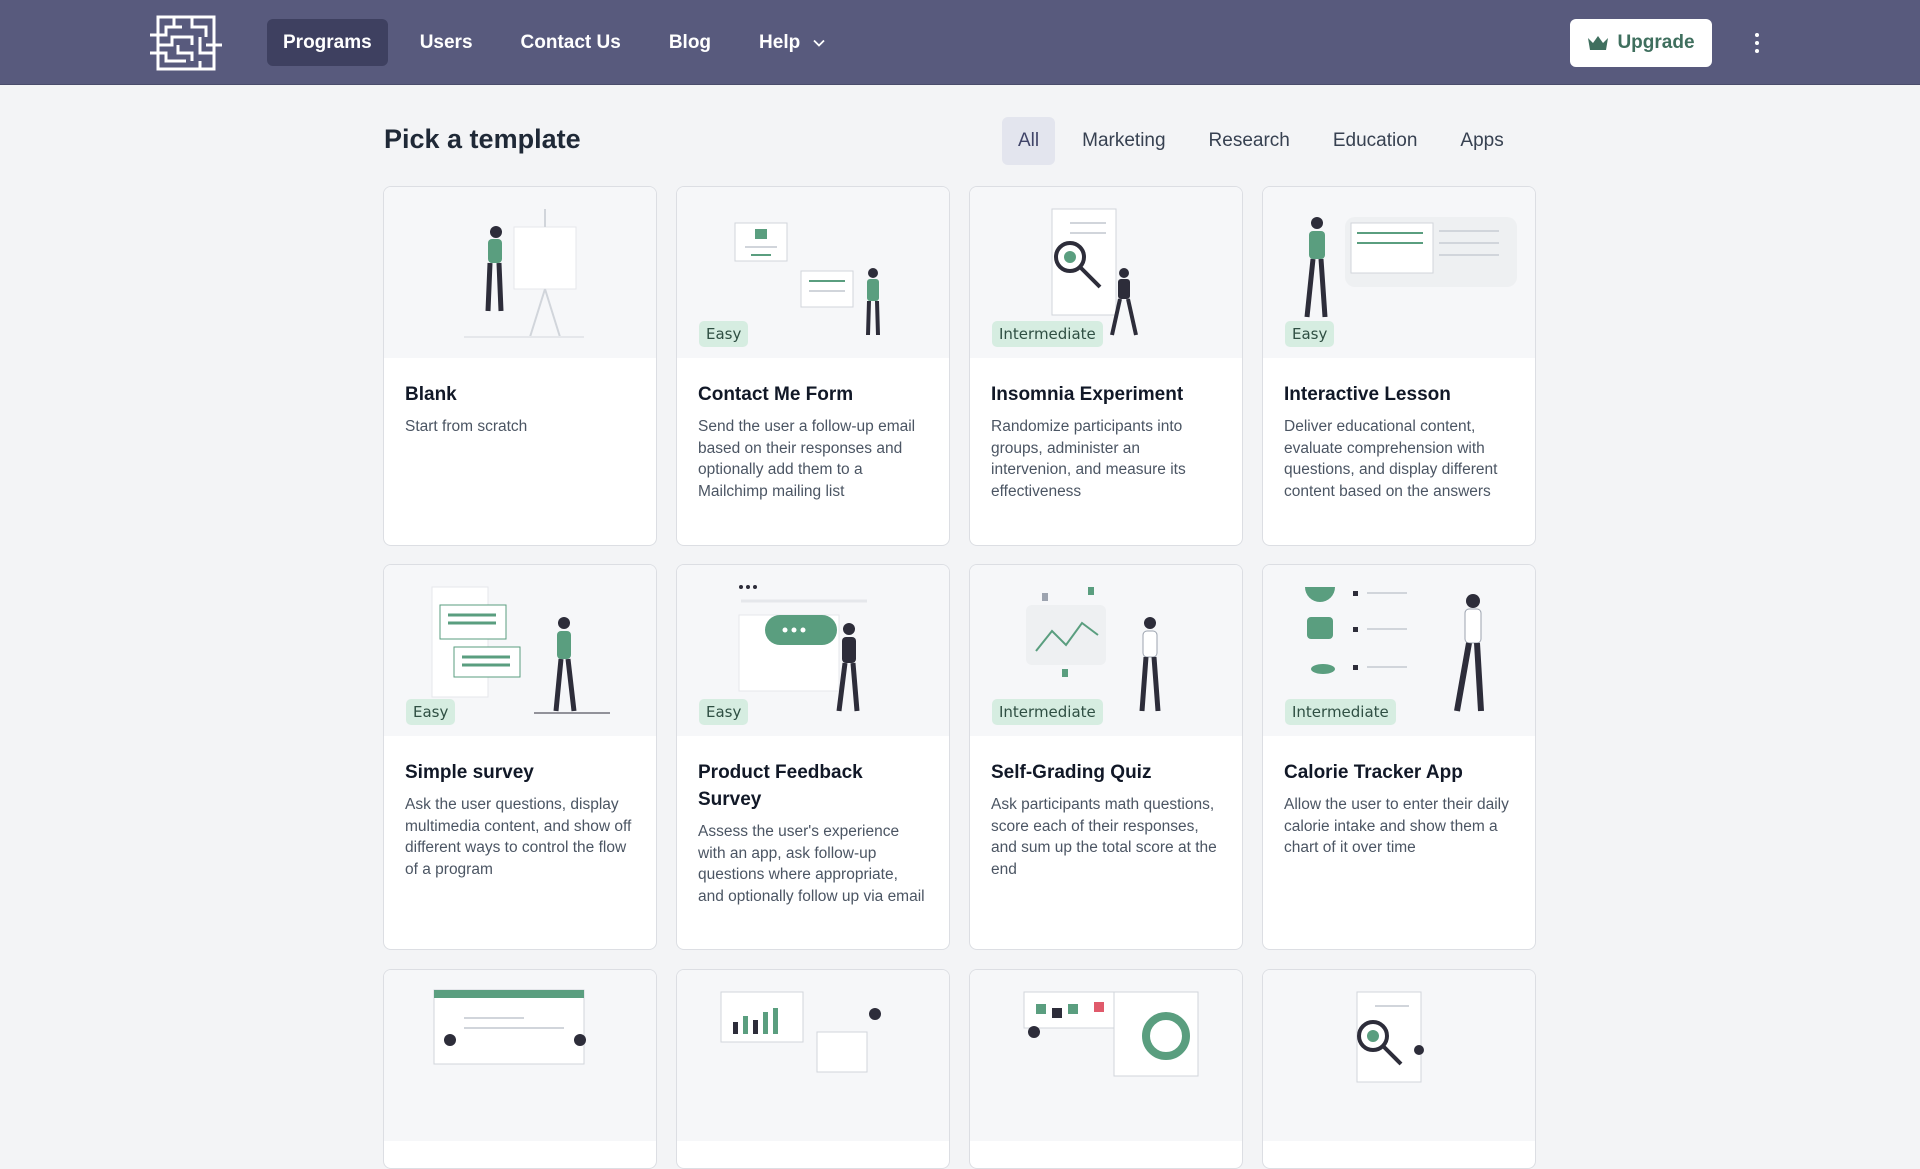 This screenshot has width=1920, height=1169. I want to click on card-description: Start from scratch, so click(466, 426).